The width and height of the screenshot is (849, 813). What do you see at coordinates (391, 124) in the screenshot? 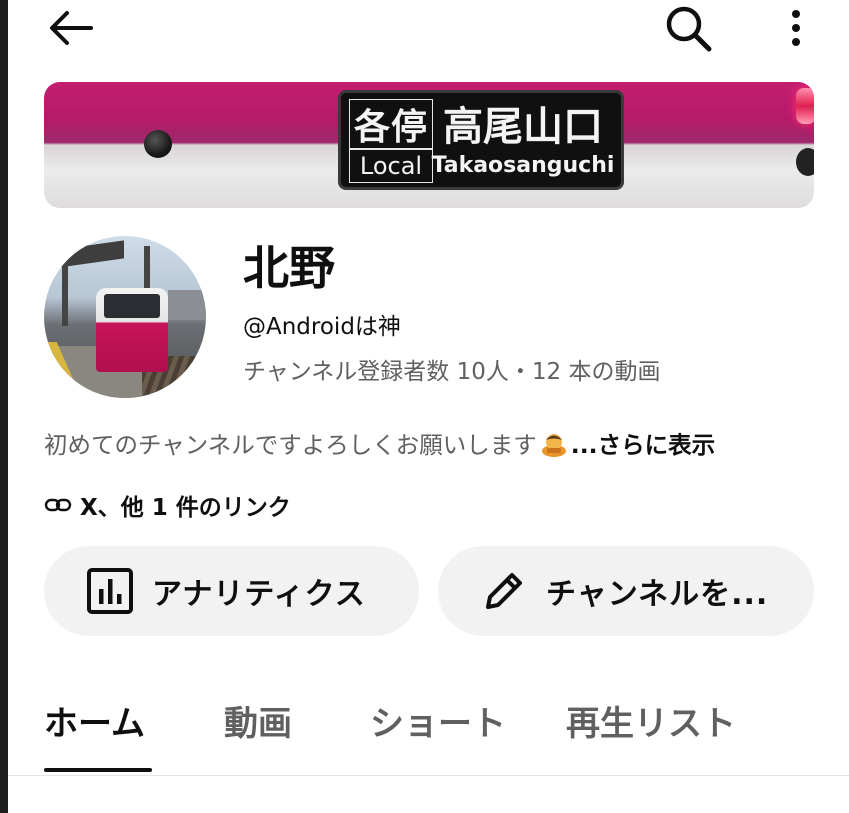
I see `sign-service-jp: 各停` at bounding box center [391, 124].